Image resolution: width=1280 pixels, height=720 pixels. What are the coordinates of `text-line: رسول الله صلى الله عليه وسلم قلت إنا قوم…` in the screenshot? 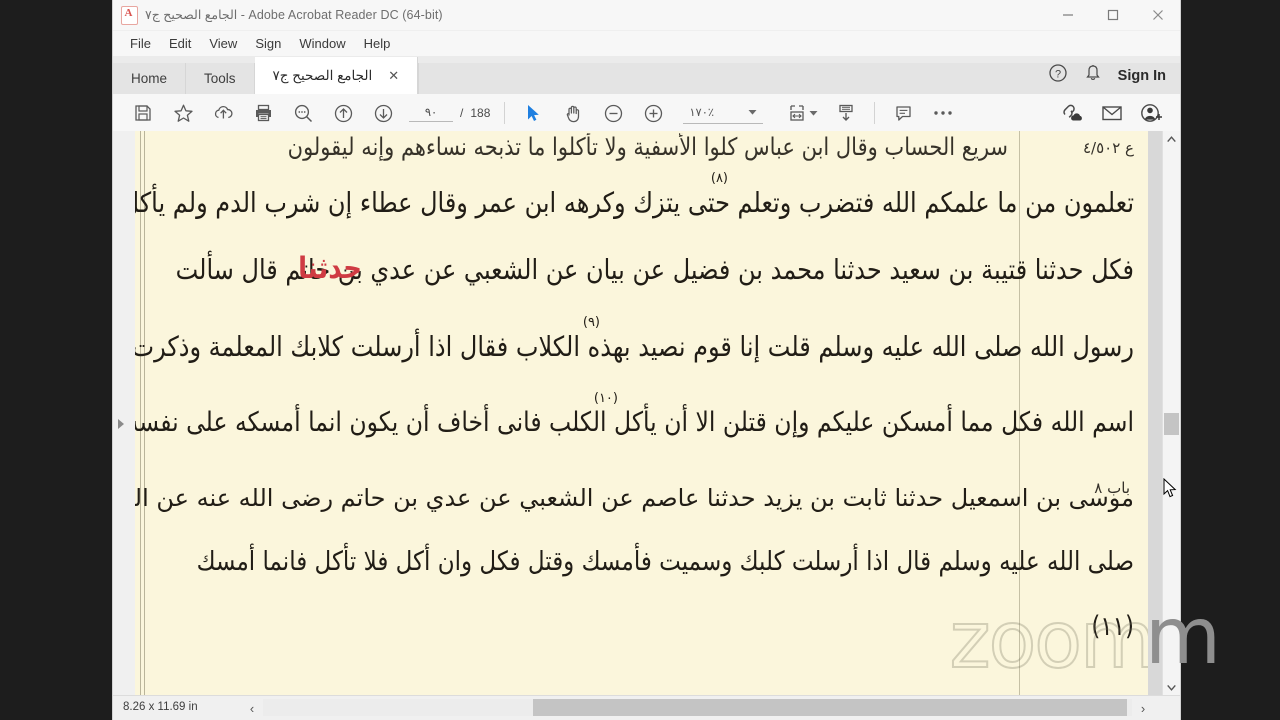 It's located at (634, 347).